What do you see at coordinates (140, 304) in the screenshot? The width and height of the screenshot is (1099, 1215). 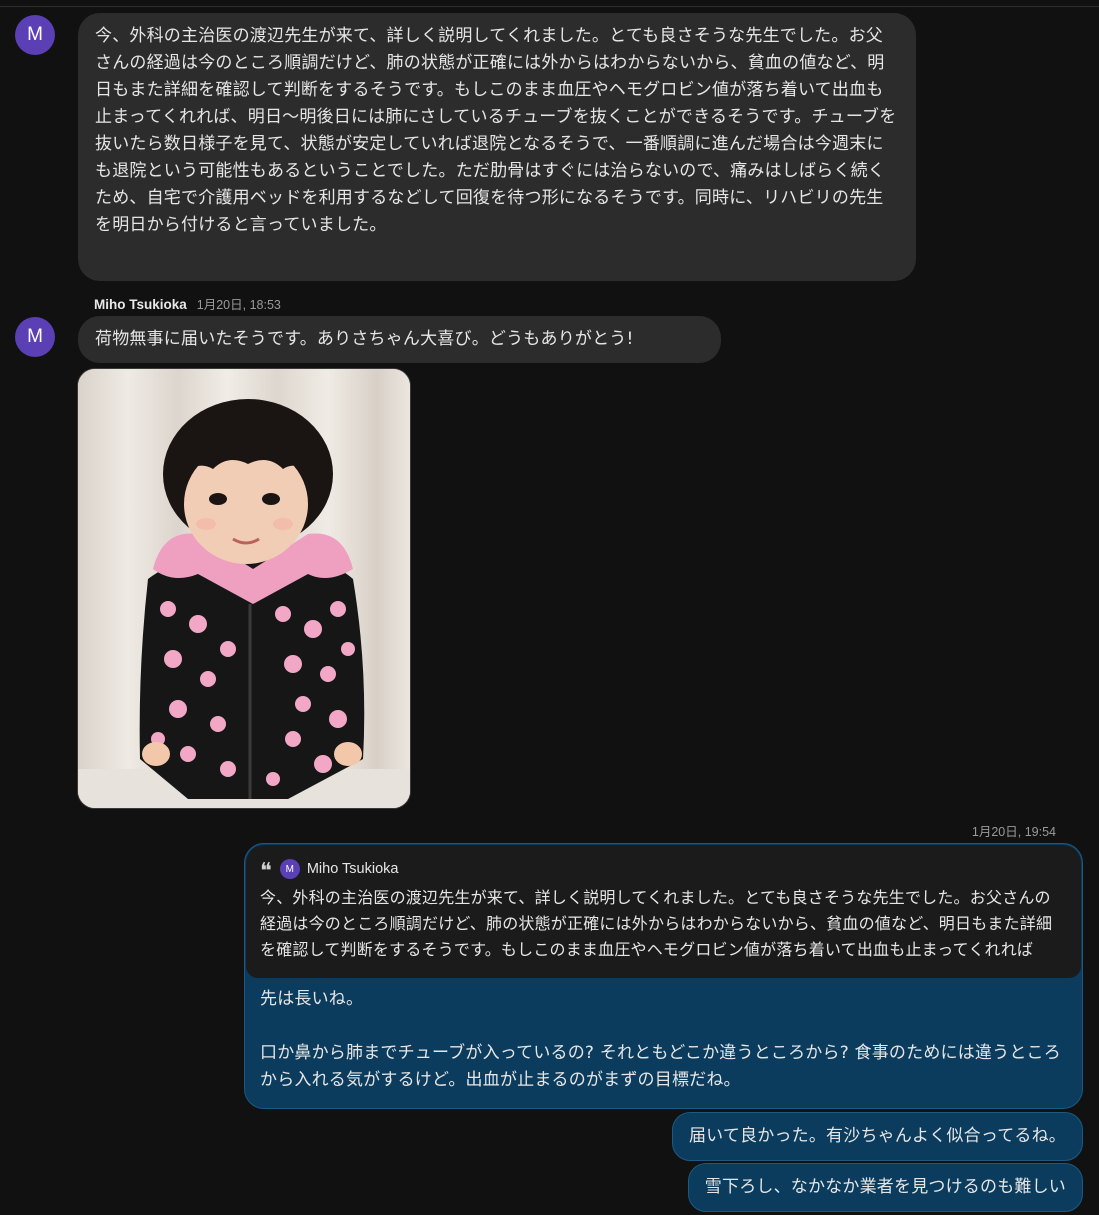 I see `sender-name: Miho Tsukioka` at bounding box center [140, 304].